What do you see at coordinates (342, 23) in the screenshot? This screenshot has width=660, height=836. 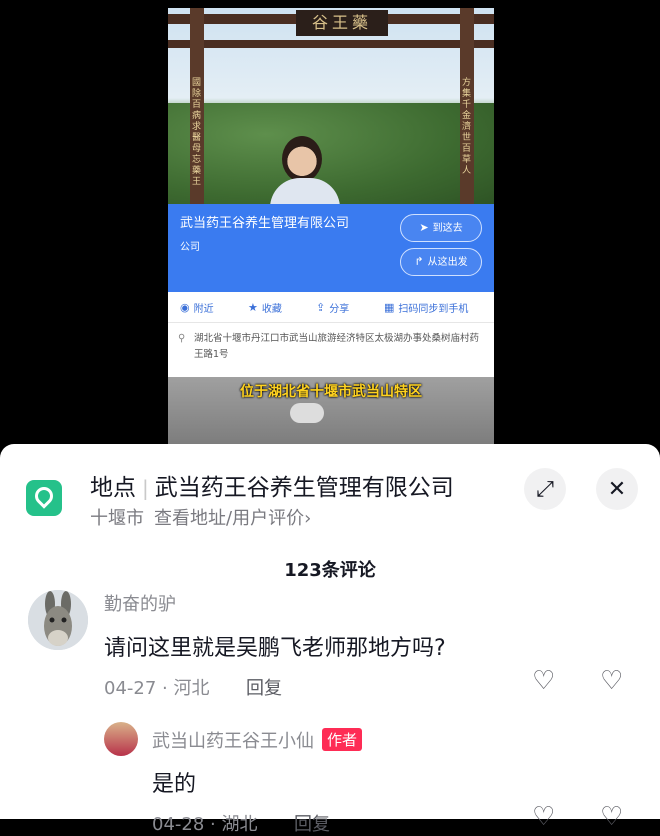 I see `gate-sign: 谷王藥` at bounding box center [342, 23].